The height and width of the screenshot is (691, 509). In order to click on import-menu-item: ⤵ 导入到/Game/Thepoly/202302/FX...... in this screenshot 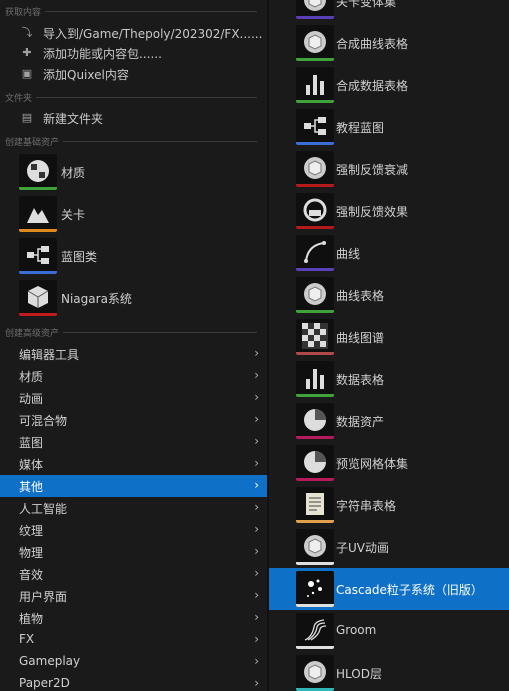, I will do `click(133, 33)`.